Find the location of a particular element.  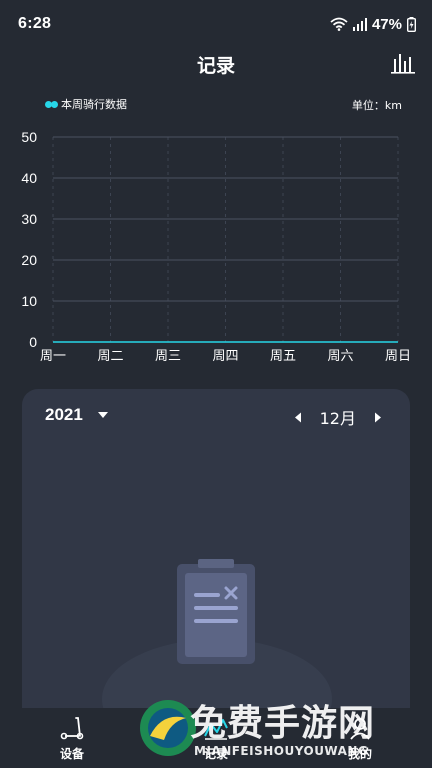

y-tick-label: 10 is located at coordinates (29, 301).